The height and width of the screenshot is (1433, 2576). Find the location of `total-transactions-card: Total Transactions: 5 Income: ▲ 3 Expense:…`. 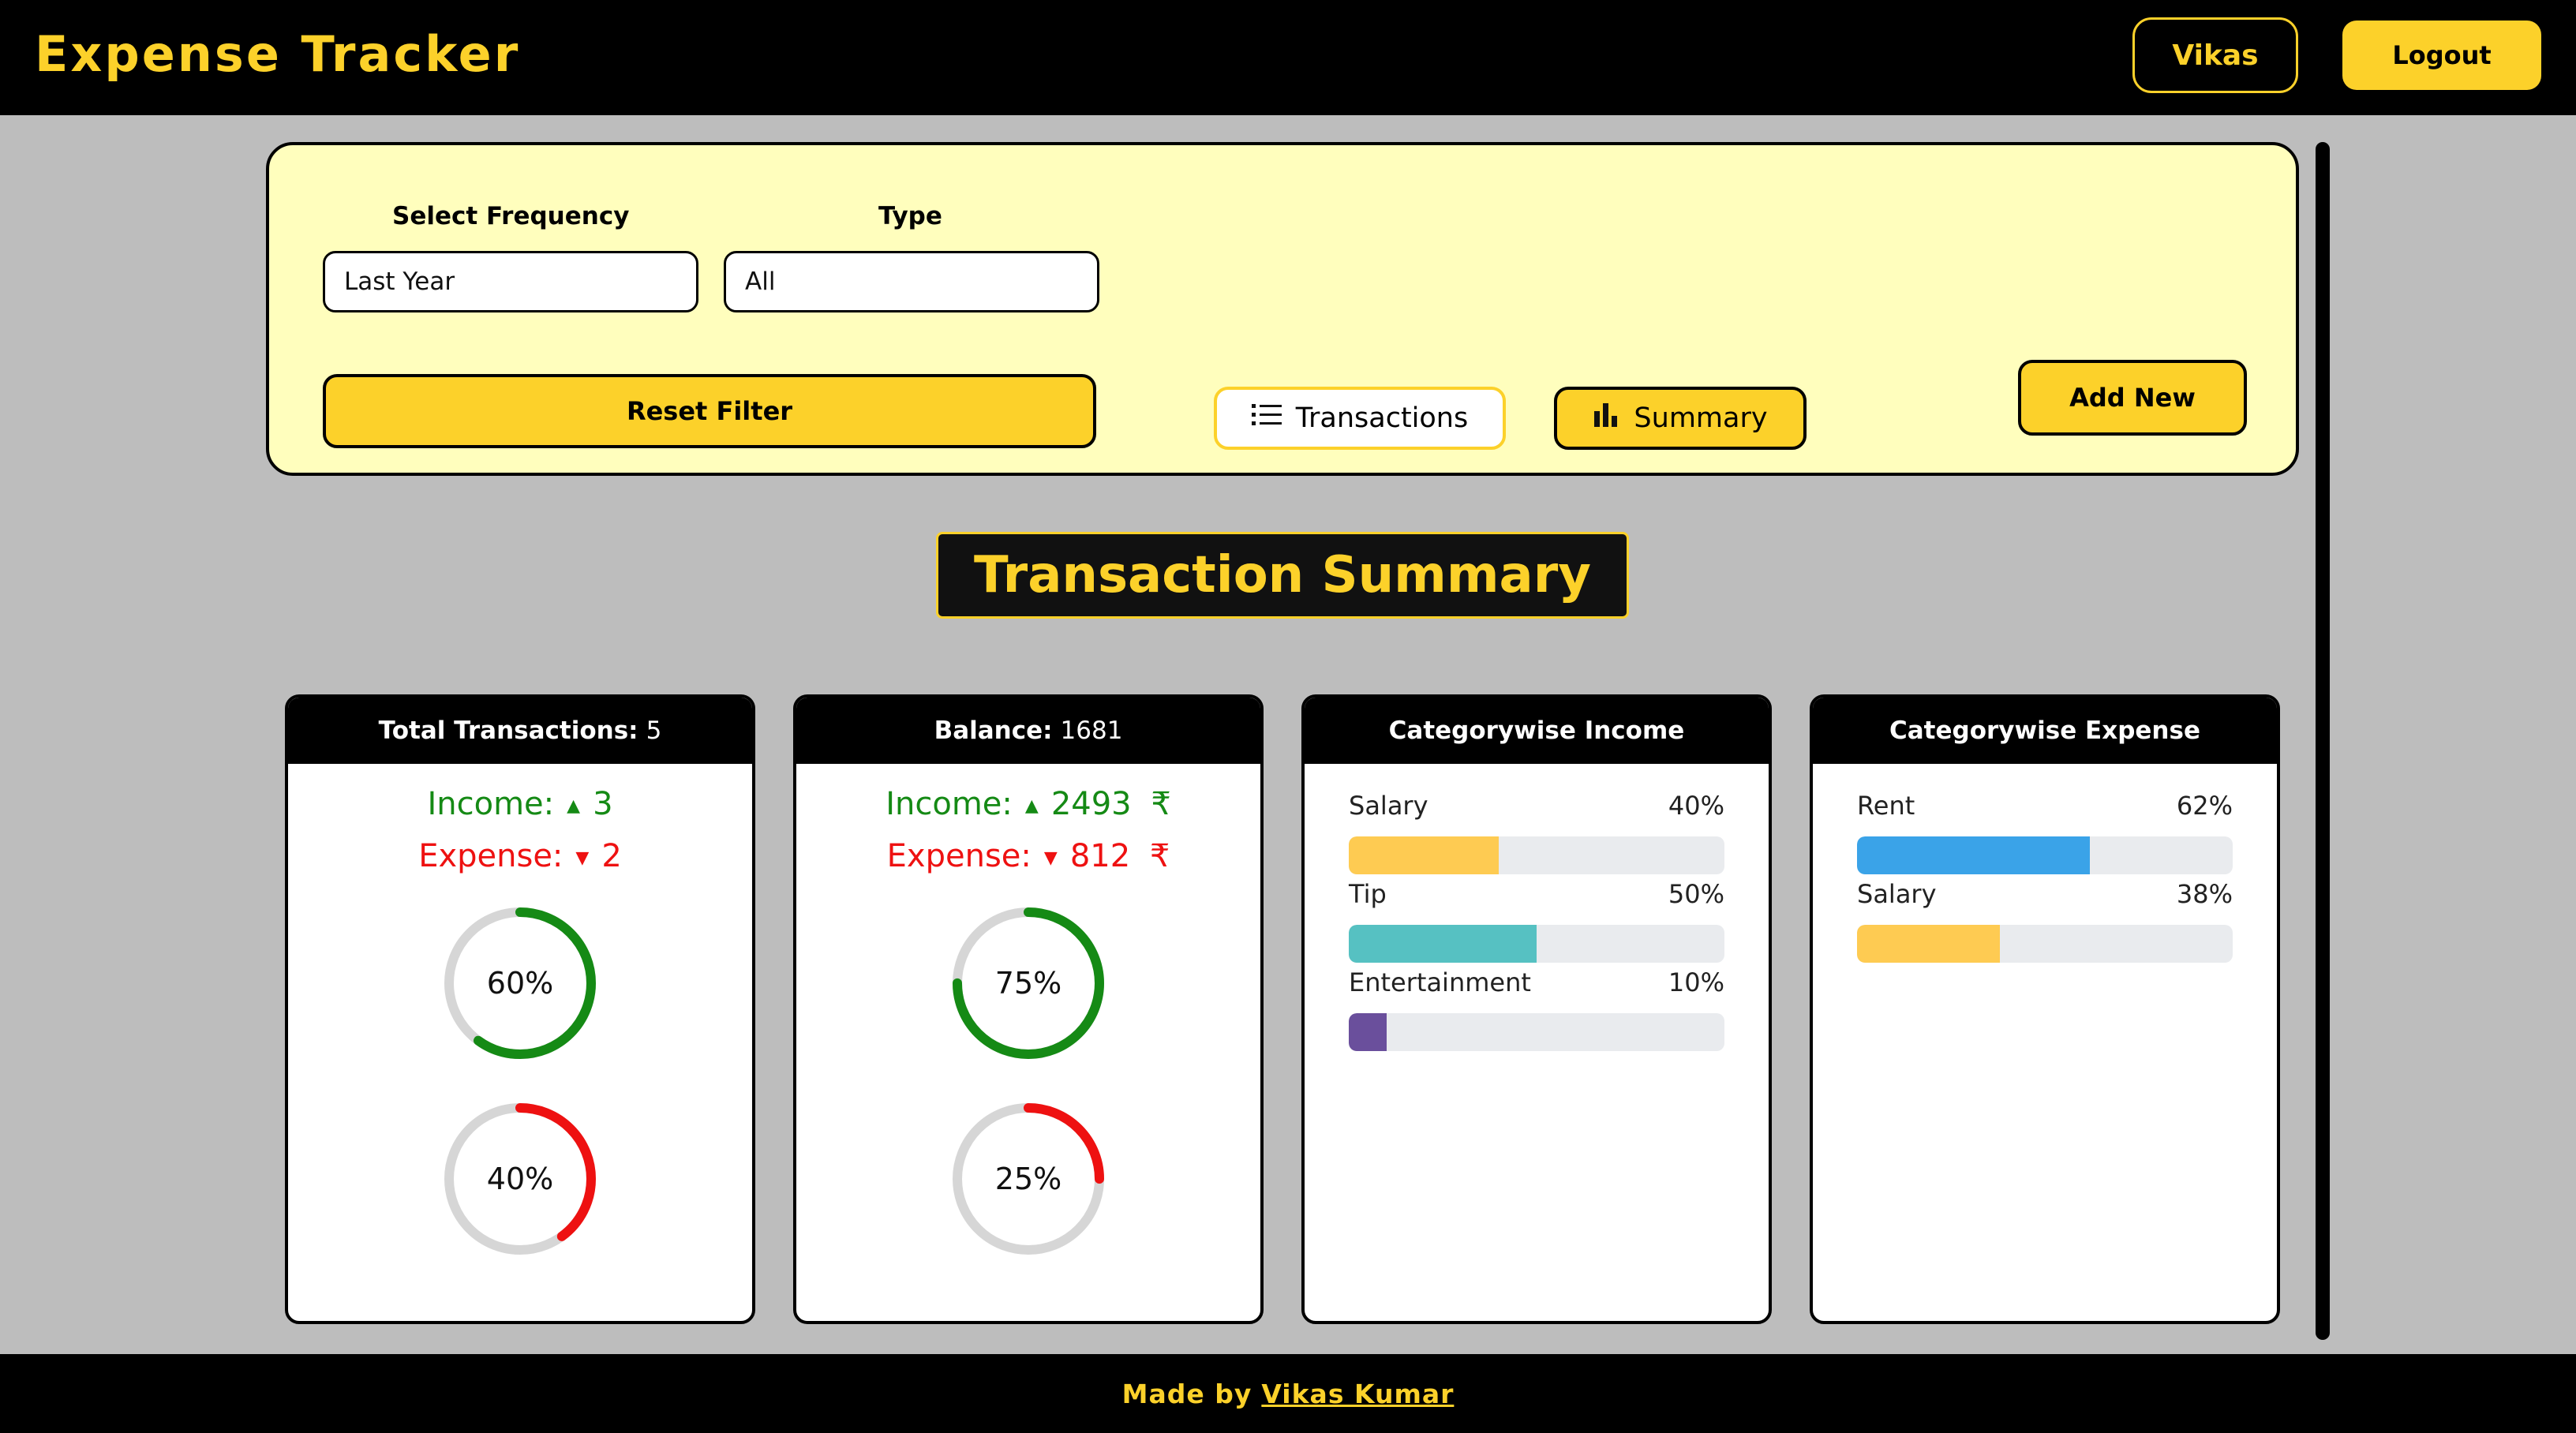

total-transactions-card: Total Transactions: 5 Income: ▲ 3 Expense:… is located at coordinates (520, 1009).